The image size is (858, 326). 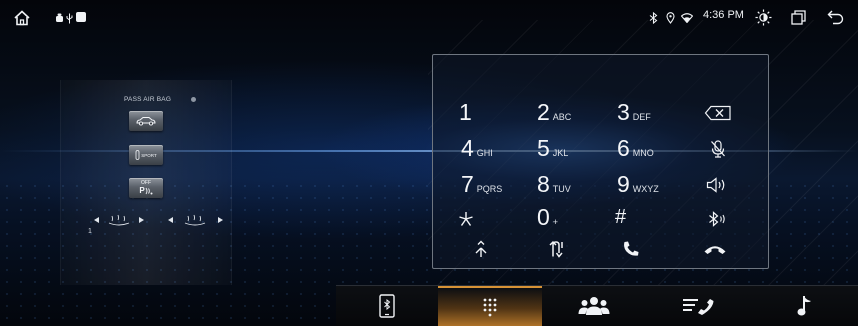 I want to click on key-digit: 8, so click(x=543, y=184).